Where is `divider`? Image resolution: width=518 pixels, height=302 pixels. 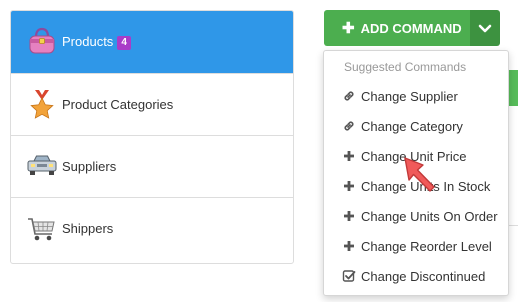 divider is located at coordinates (513, 225).